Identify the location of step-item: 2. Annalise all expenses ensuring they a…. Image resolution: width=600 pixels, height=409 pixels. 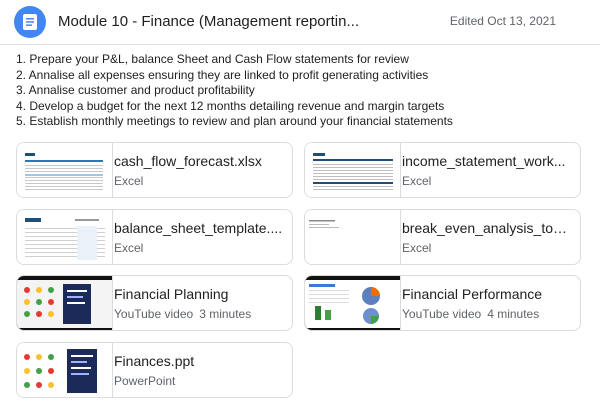
(222, 74).